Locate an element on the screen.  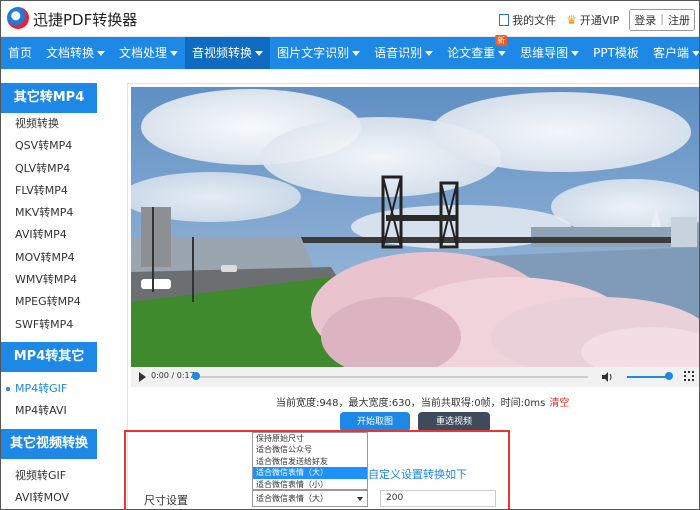
nav-ppt: PPT模板 is located at coordinates (616, 53).